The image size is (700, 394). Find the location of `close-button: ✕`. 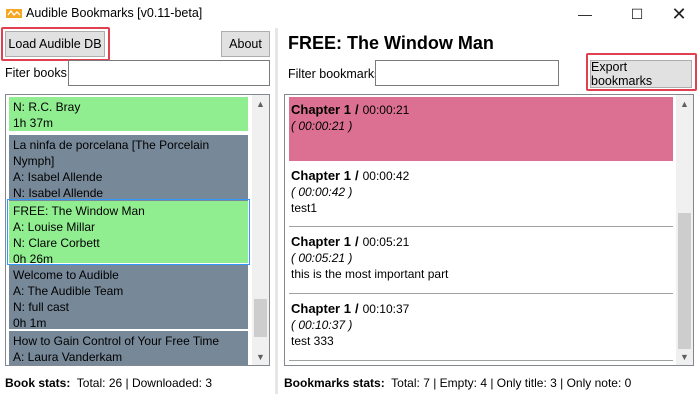

close-button: ✕ is located at coordinates (678, 14).